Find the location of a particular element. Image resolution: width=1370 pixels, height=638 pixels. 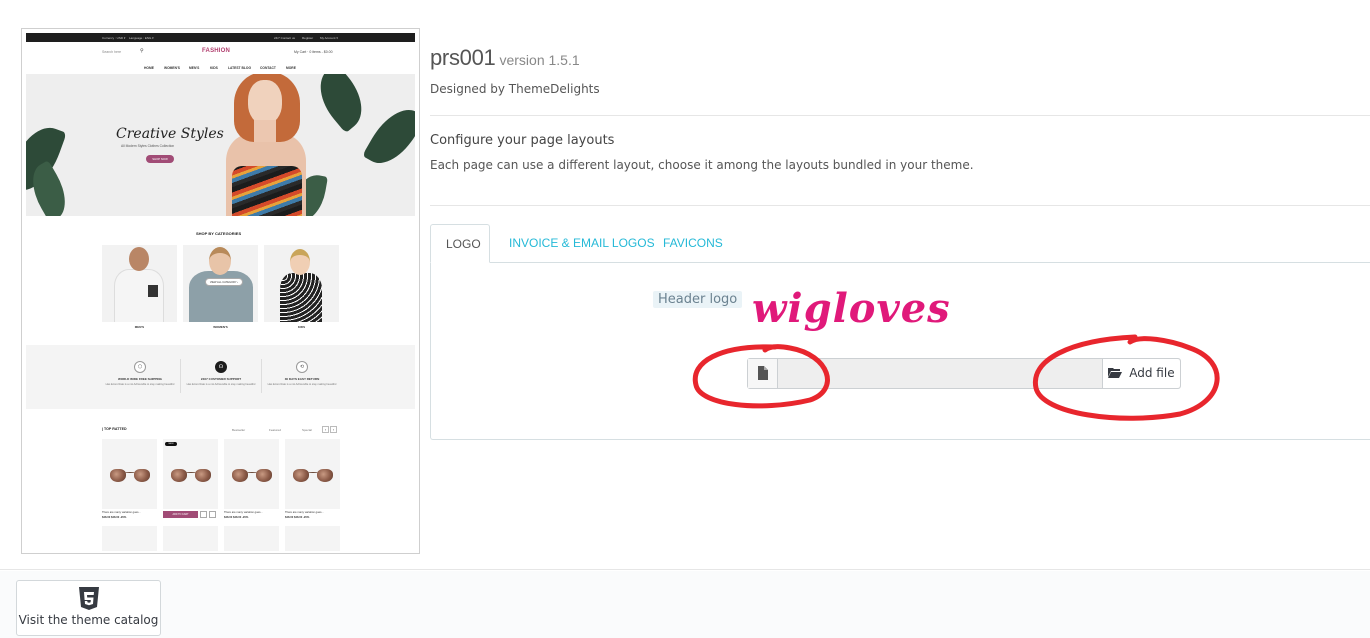

preview-nav-item: HOME is located at coordinates (149, 68).